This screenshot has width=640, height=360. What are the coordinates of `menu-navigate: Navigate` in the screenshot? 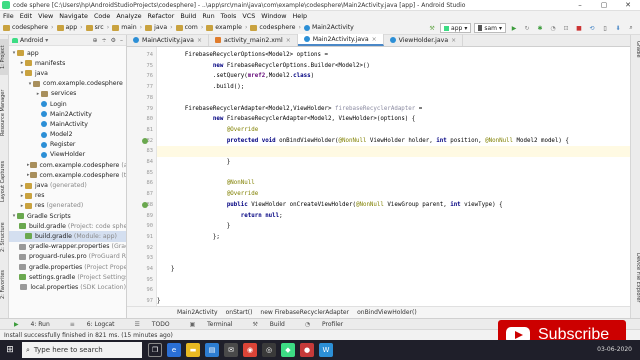 It's located at (73, 16).